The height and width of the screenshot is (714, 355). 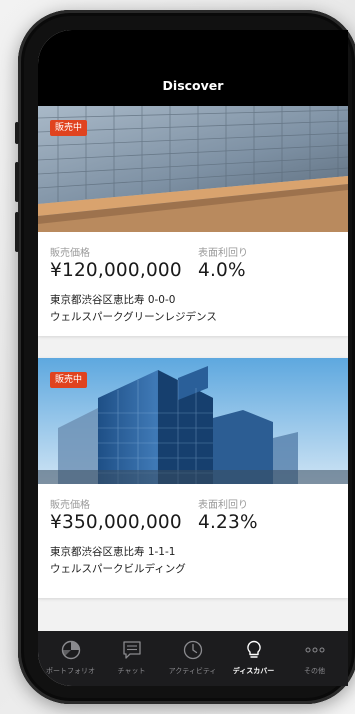 What do you see at coordinates (113, 300) in the screenshot?
I see `property-address: 東京都渋谷区恵比寿 0-0-0` at bounding box center [113, 300].